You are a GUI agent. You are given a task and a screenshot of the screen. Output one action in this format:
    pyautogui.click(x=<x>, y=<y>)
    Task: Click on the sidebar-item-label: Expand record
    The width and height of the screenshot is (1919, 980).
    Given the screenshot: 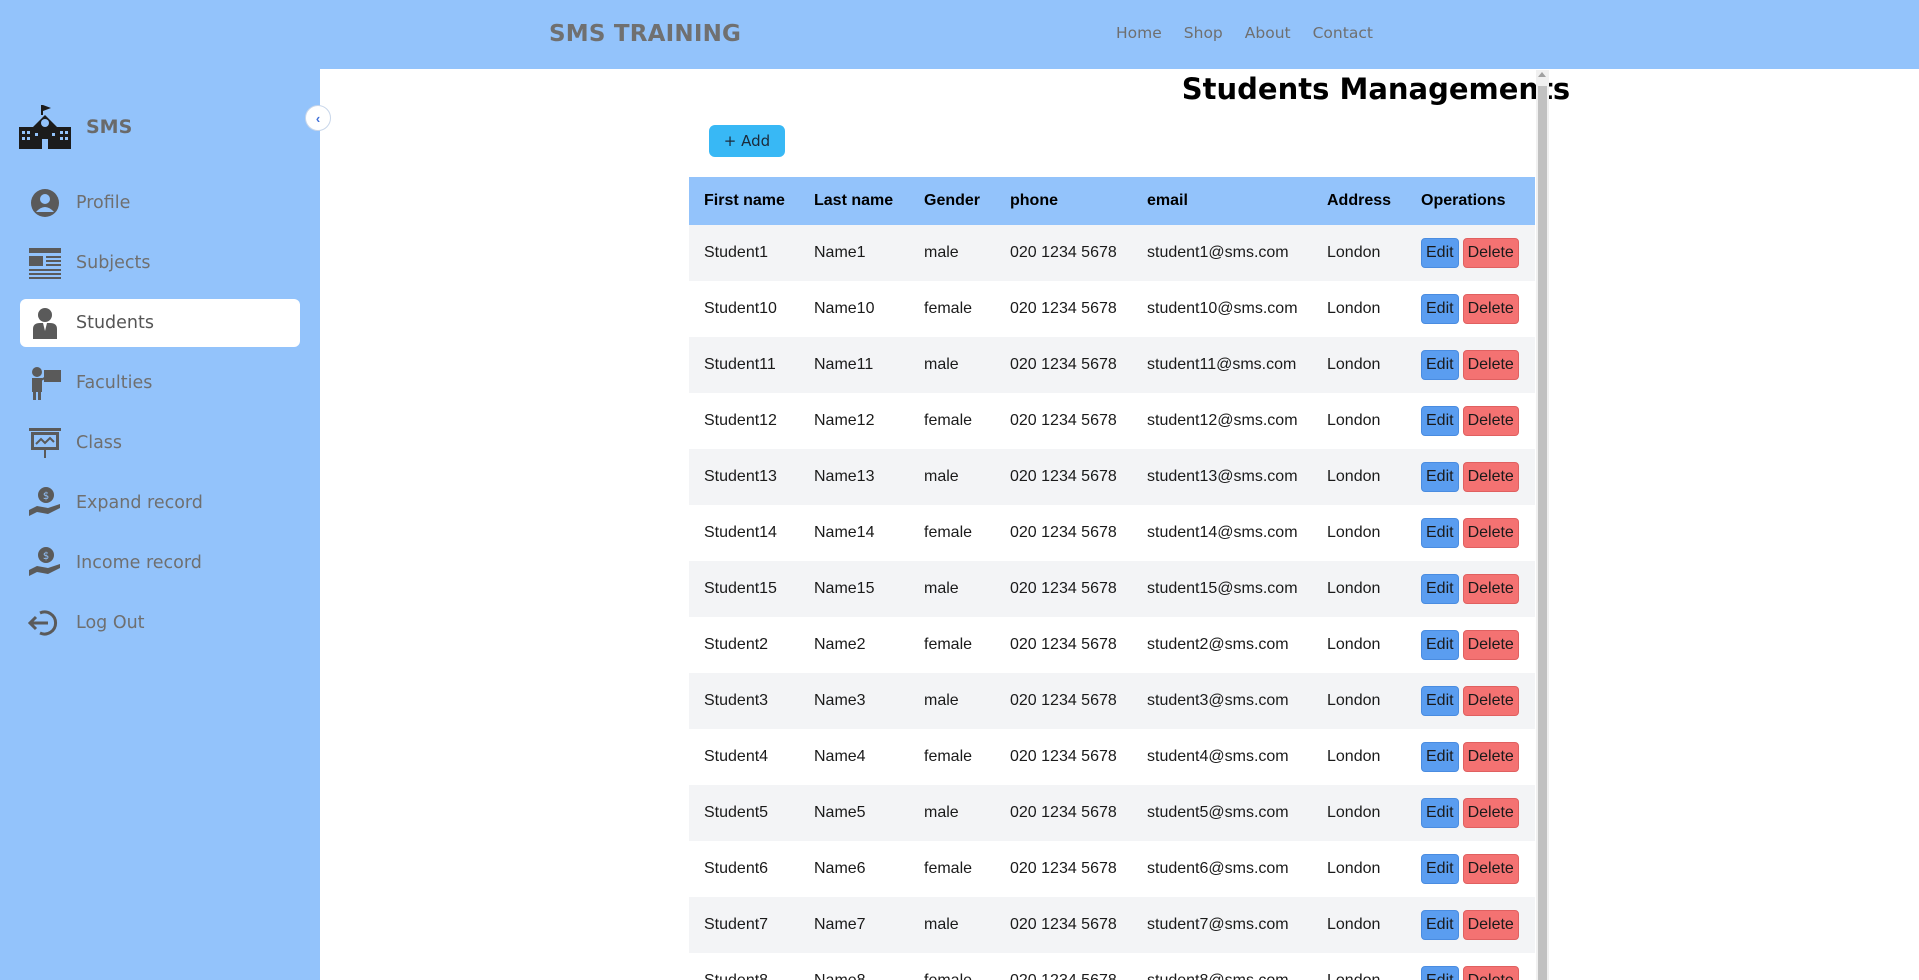 What is the action you would take?
    pyautogui.click(x=139, y=503)
    